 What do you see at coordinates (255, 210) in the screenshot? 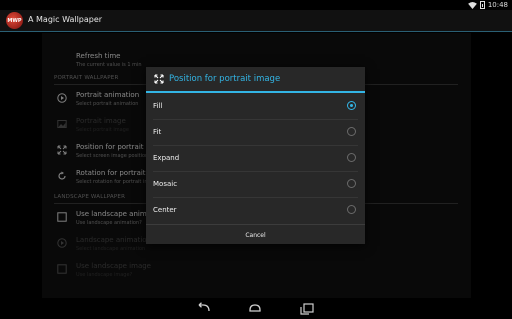
I see `option-center: Center` at bounding box center [255, 210].